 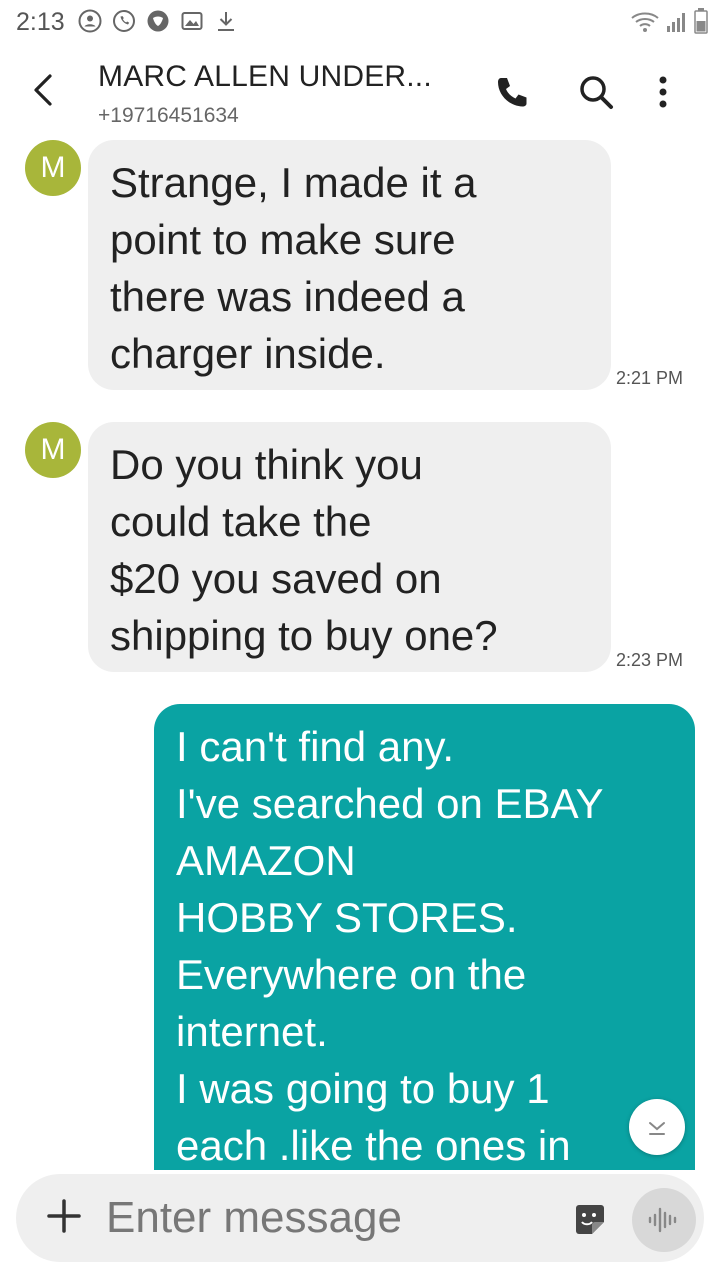 I want to click on voice-record-button, so click(x=664, y=1220).